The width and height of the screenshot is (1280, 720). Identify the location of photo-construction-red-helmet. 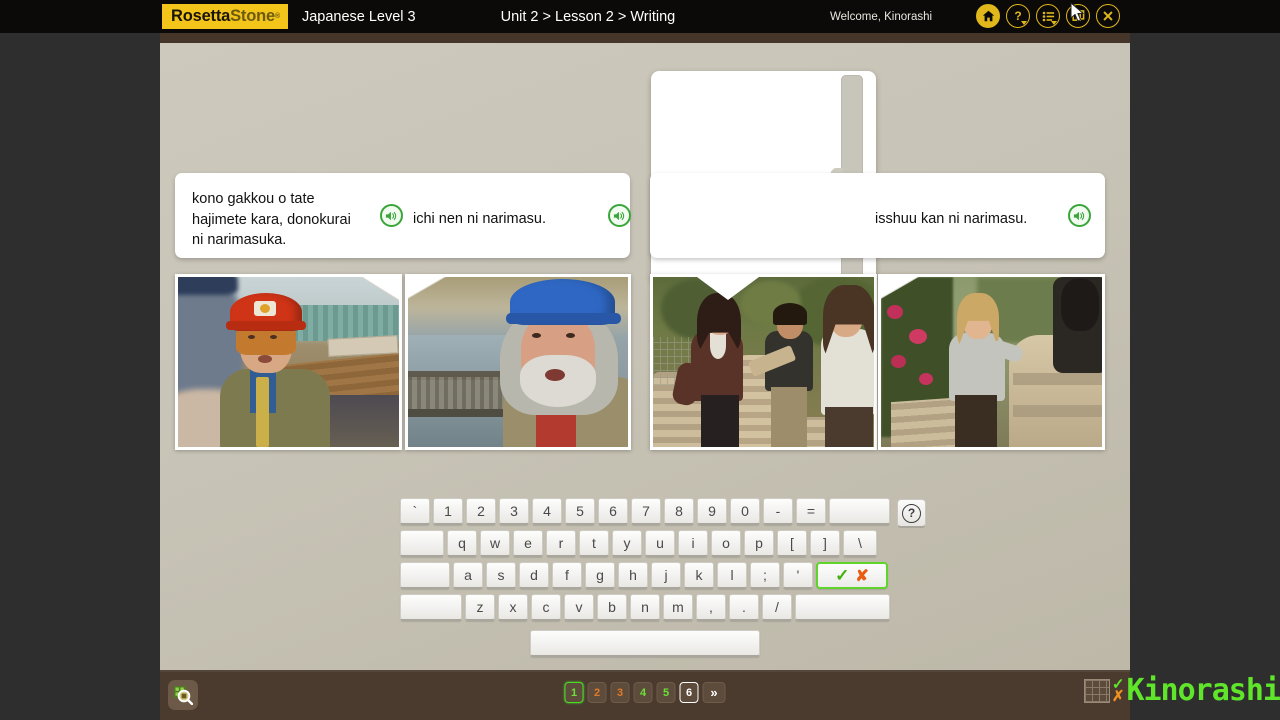
(288, 362).